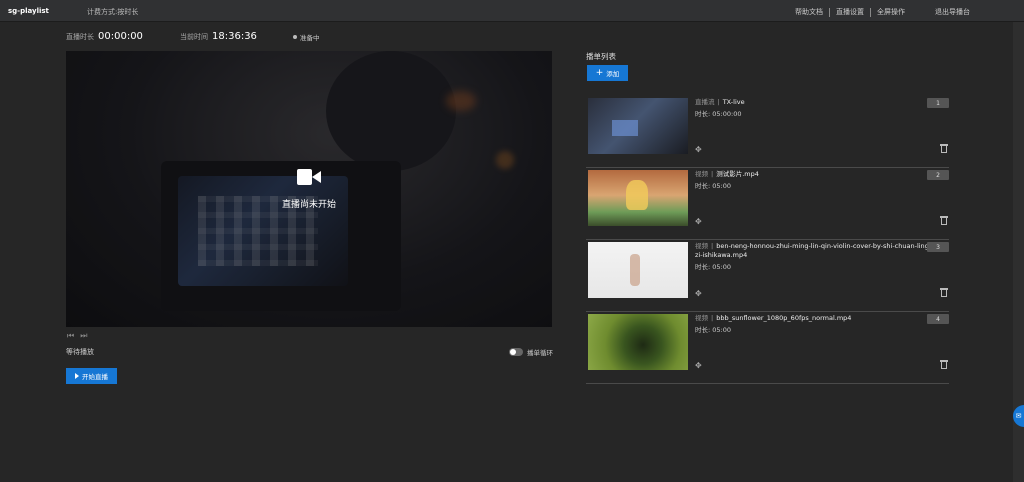 The image size is (1024, 482). Describe the element at coordinates (120, 36) in the screenshot. I see `live-duration-value: 00:00:00` at that location.